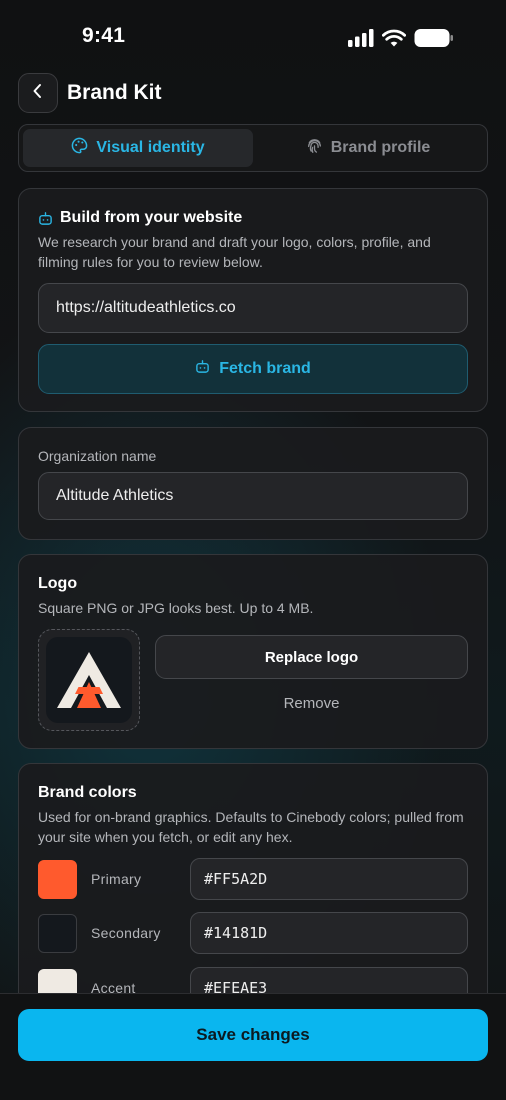 This screenshot has width=506, height=1100. I want to click on logo-preview, so click(89, 680).